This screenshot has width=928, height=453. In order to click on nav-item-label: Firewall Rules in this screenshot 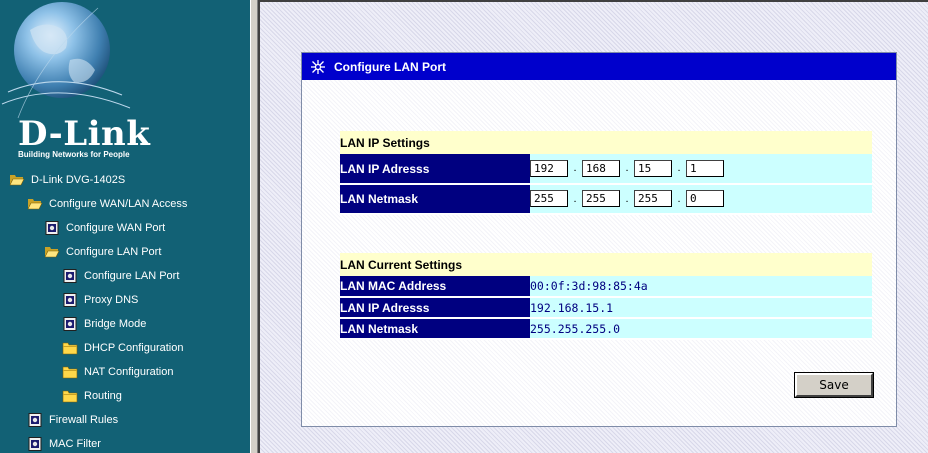, I will do `click(84, 420)`.